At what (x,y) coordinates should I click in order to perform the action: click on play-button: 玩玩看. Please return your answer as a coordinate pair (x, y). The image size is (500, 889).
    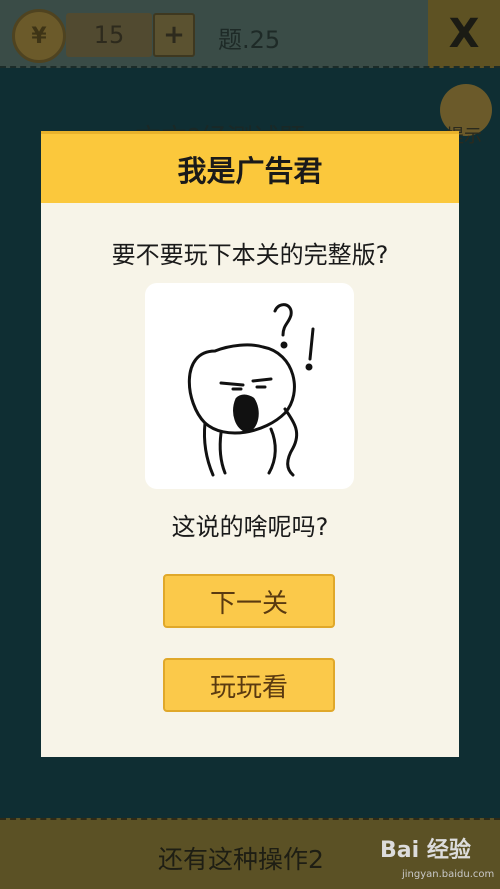
    Looking at the image, I should click on (249, 685).